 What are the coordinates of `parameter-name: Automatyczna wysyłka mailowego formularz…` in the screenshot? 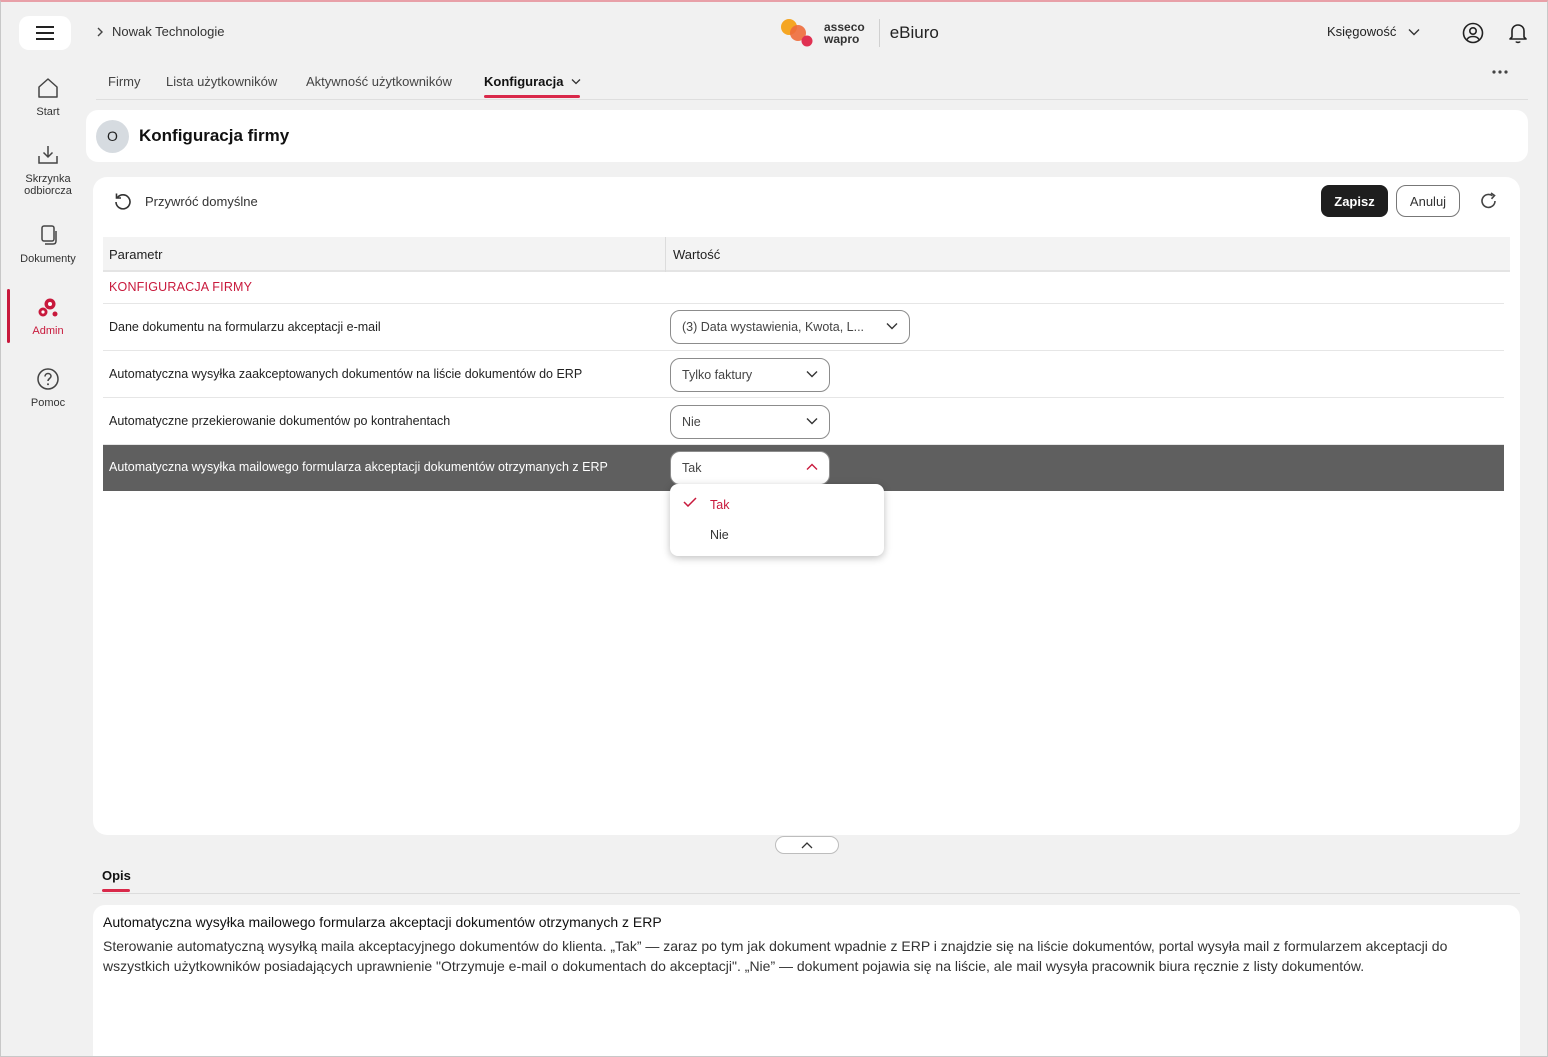 It's located at (358, 467).